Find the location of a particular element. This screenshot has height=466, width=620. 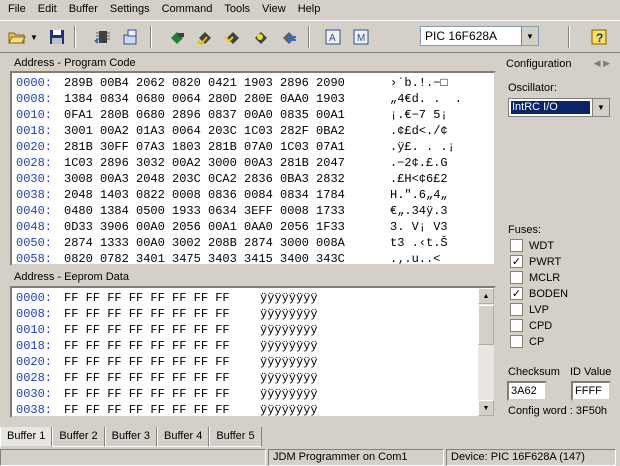

row-address: 0030: is located at coordinates (34, 179).